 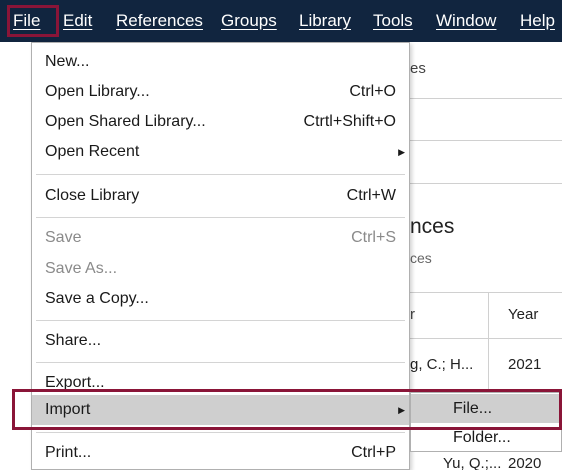 I want to click on menu-help: Help, so click(x=537, y=21).